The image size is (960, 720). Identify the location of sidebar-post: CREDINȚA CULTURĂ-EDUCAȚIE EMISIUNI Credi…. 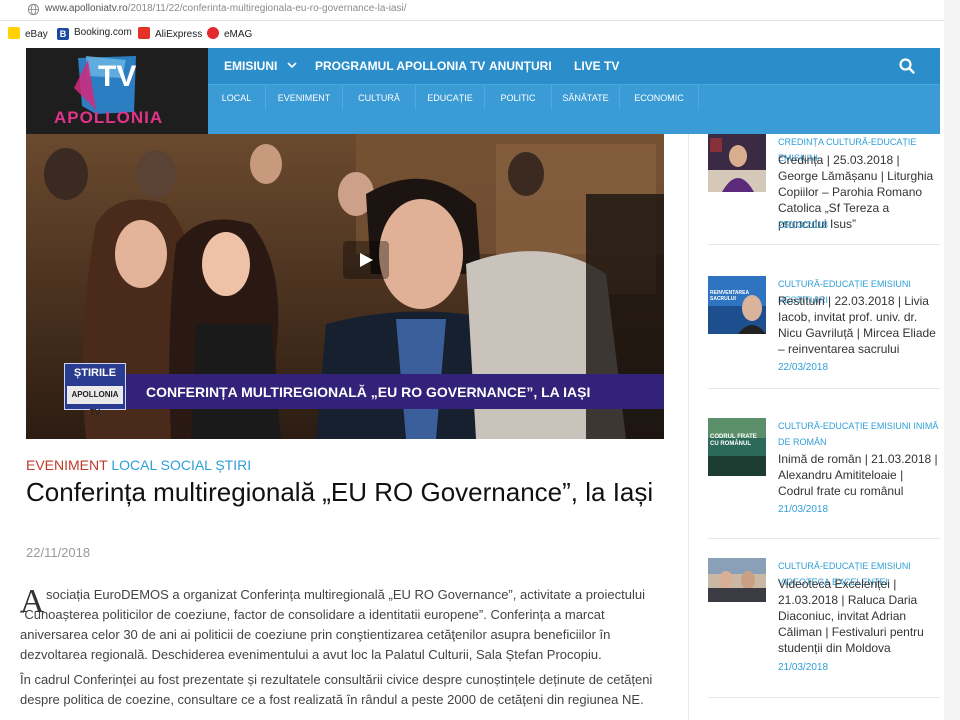
(824, 184).